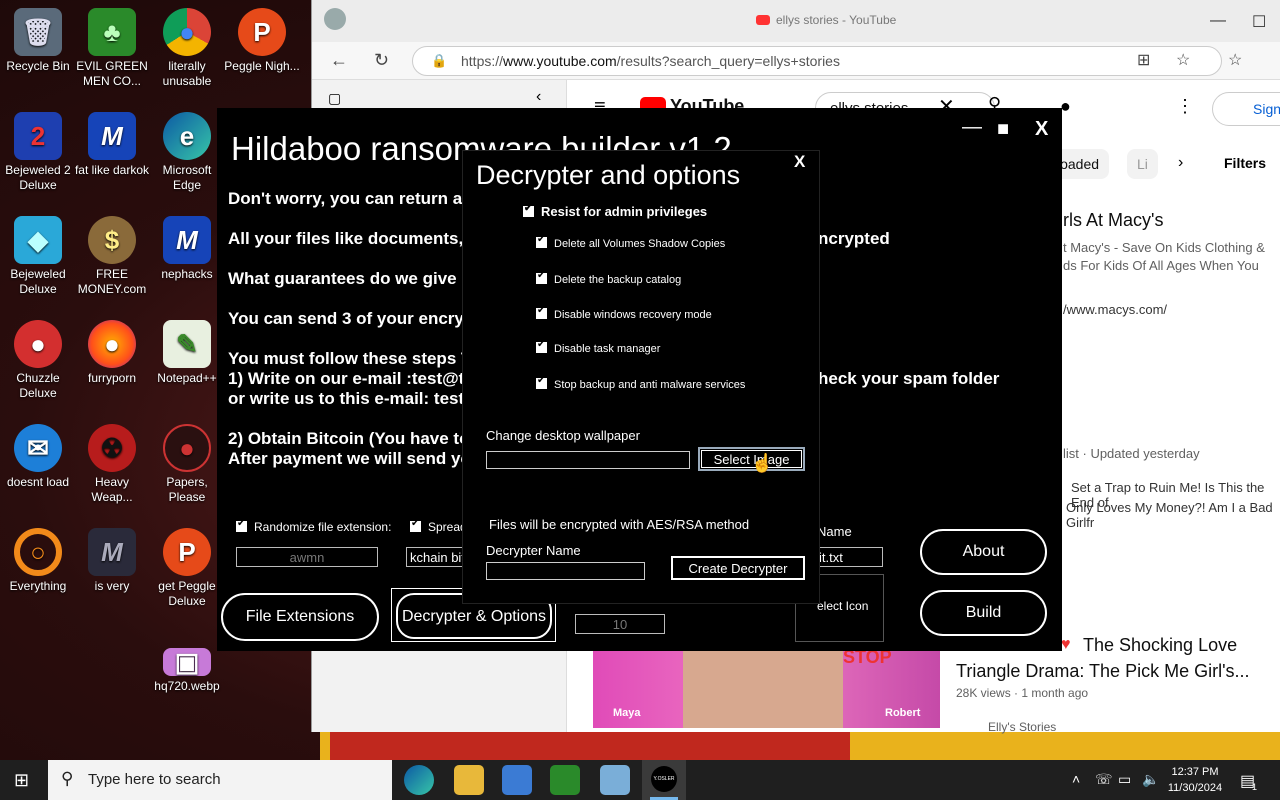 This screenshot has width=1280, height=800. What do you see at coordinates (339, 60) in the screenshot?
I see `back-icon: ←` at bounding box center [339, 60].